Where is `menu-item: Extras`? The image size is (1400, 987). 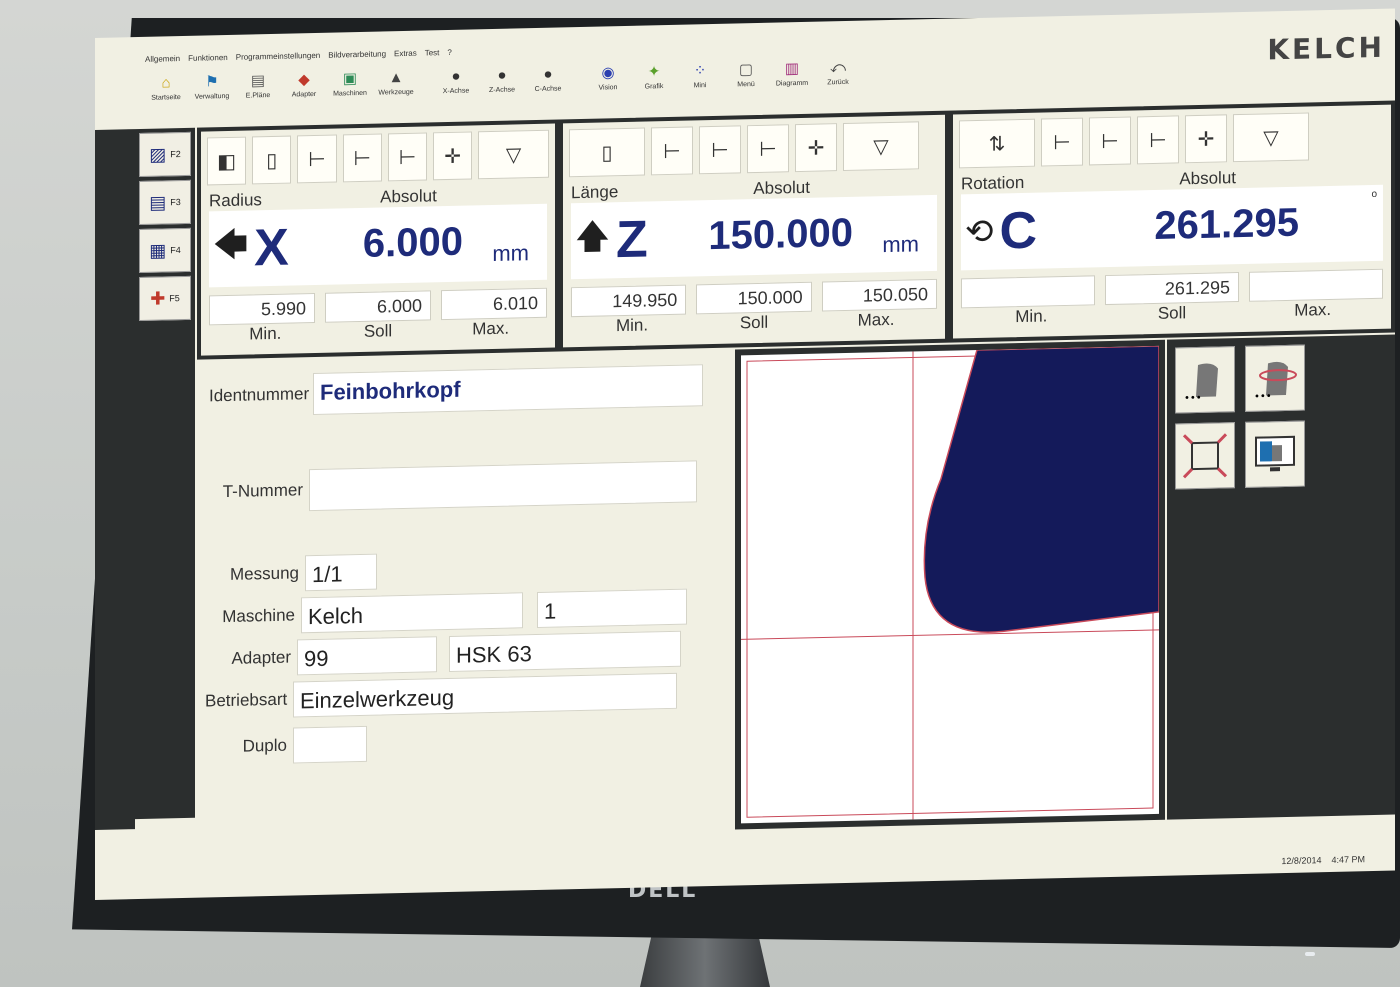 menu-item: Extras is located at coordinates (405, 56).